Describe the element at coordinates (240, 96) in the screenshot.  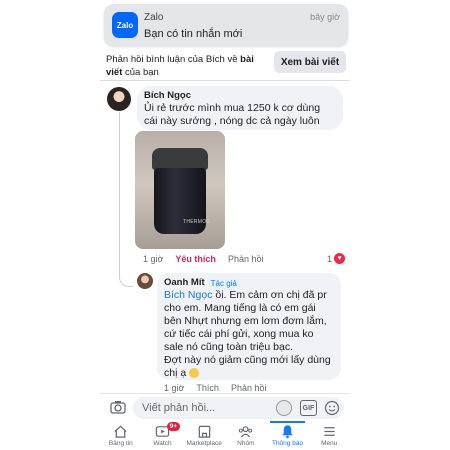
I see `comment-author: Bích Ngọc` at that location.